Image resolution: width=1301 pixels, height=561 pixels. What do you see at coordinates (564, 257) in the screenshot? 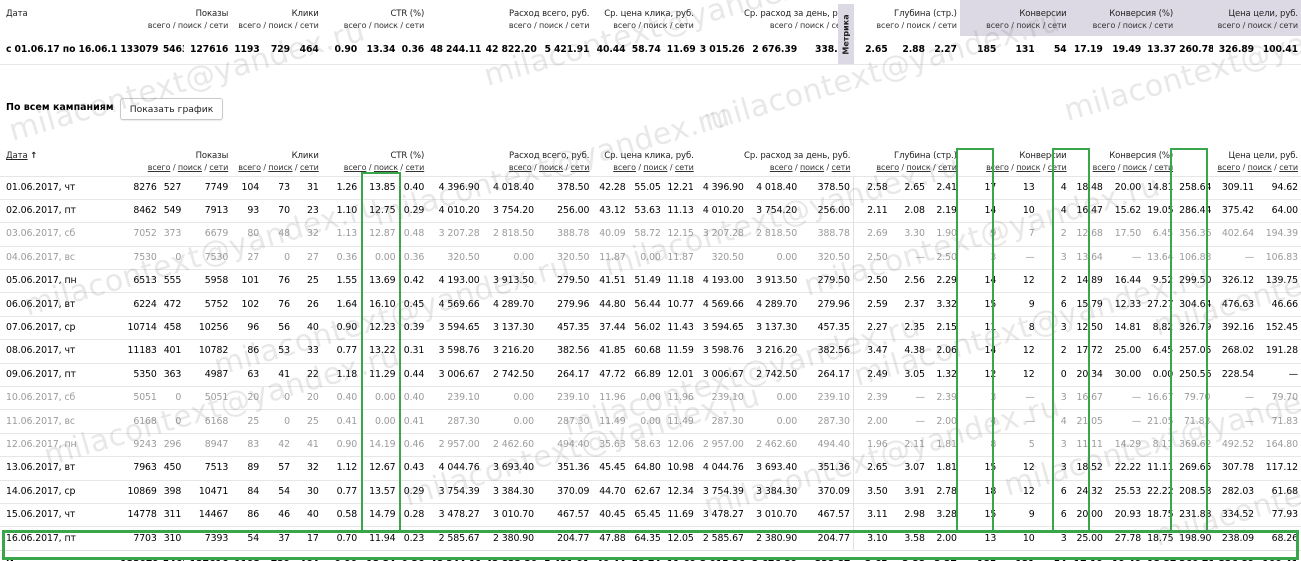
I see `table-cell: 320.50` at bounding box center [564, 257].